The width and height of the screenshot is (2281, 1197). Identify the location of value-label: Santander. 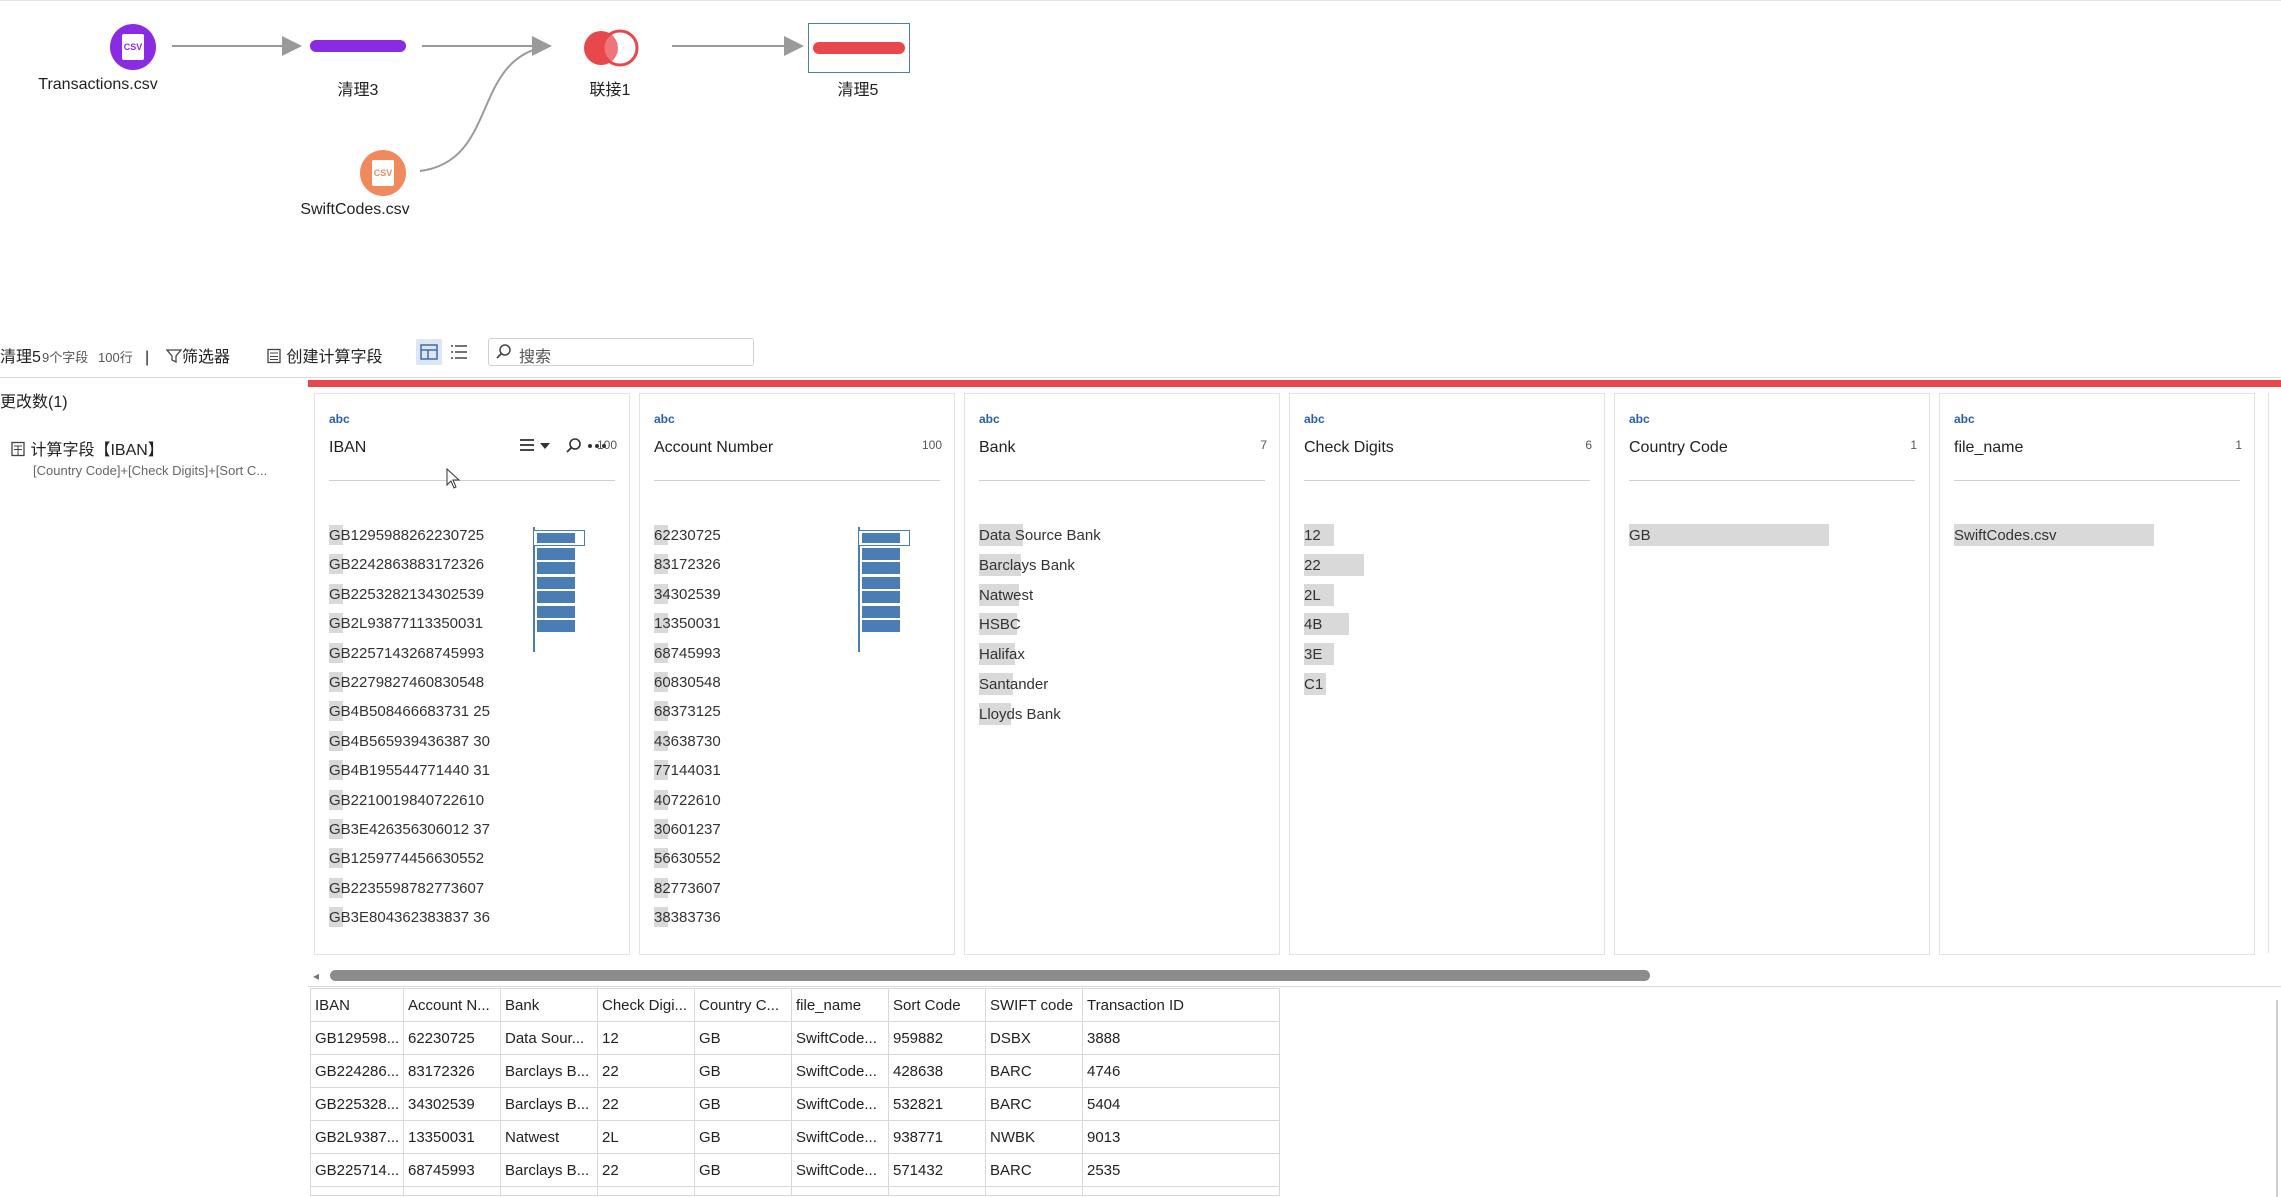
(1013, 684).